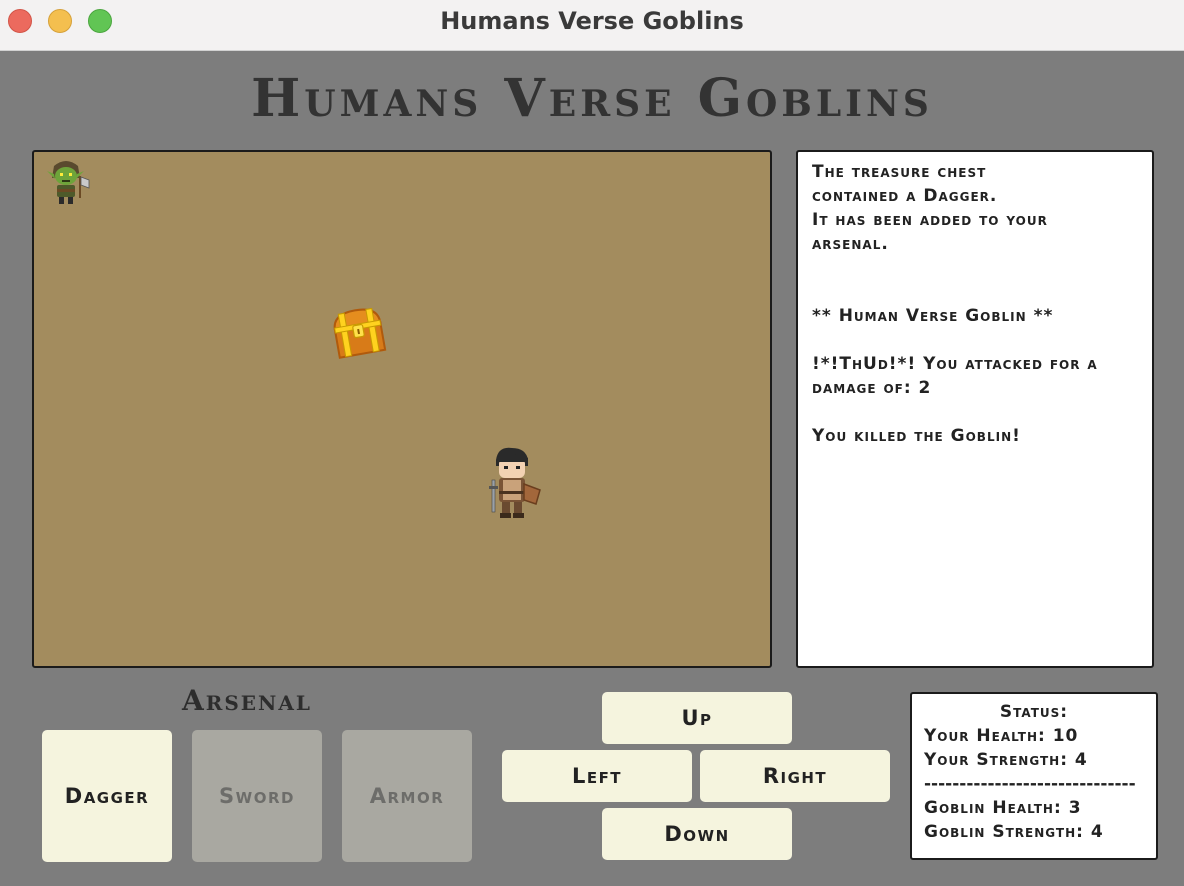  What do you see at coordinates (872, 388) in the screenshot?
I see `log-line: damage of: 2` at bounding box center [872, 388].